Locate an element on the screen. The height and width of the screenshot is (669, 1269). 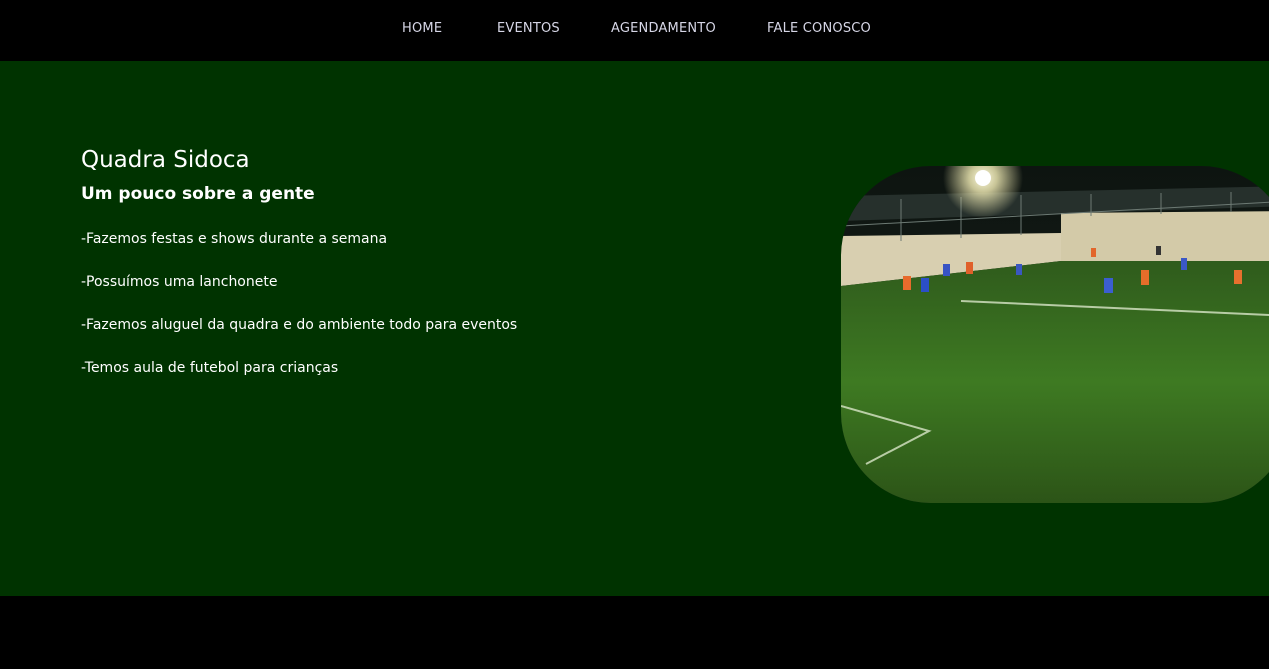
nav-agendamento-link: AGENDAMENTO is located at coordinates (663, 28).